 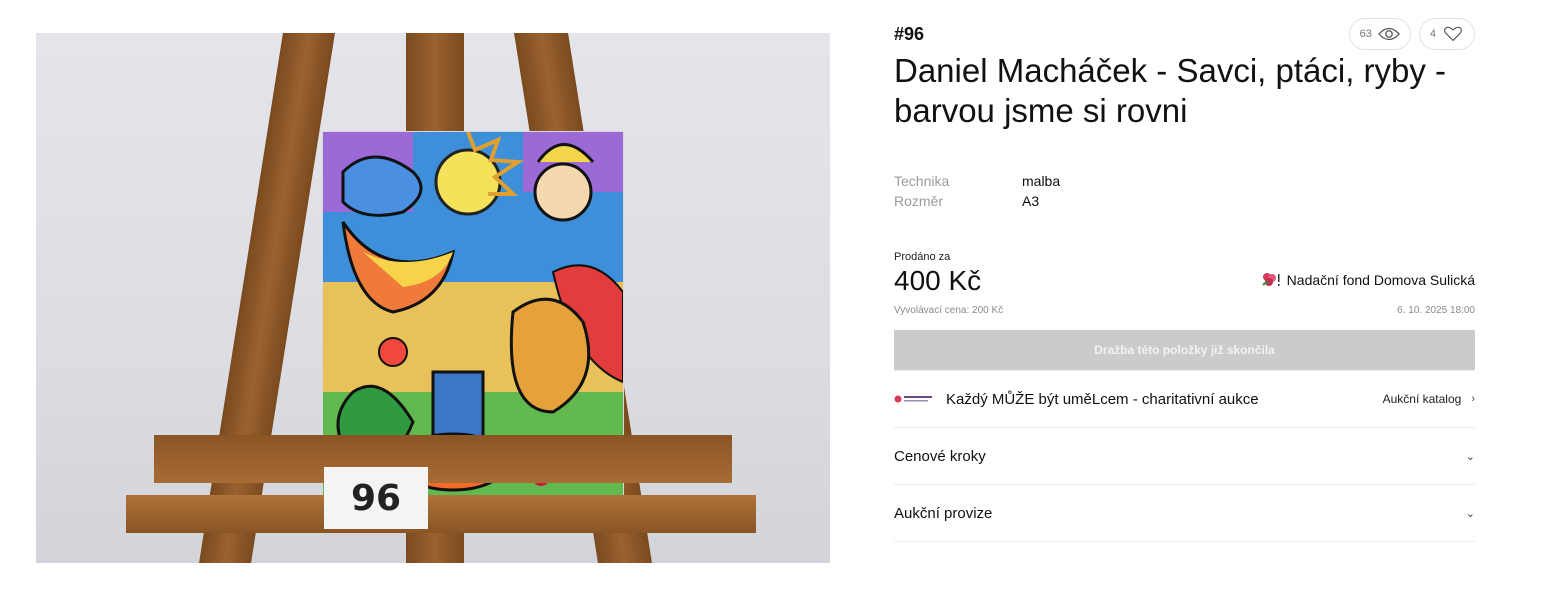 I want to click on foundation-link: Nadační fond Domova Sulická, so click(x=1367, y=280).